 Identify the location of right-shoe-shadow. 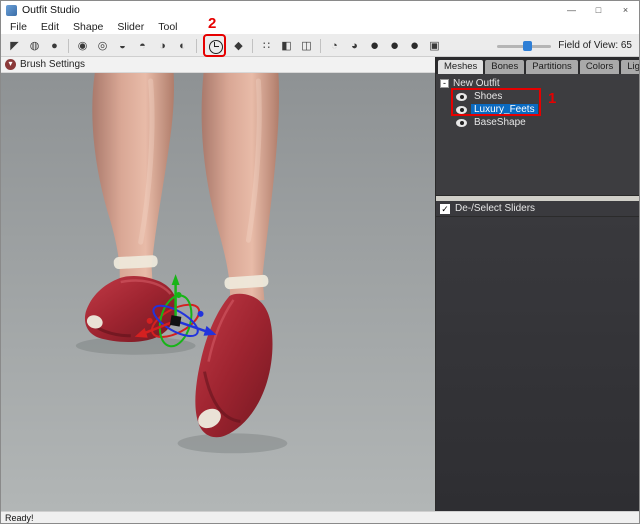
(232, 443).